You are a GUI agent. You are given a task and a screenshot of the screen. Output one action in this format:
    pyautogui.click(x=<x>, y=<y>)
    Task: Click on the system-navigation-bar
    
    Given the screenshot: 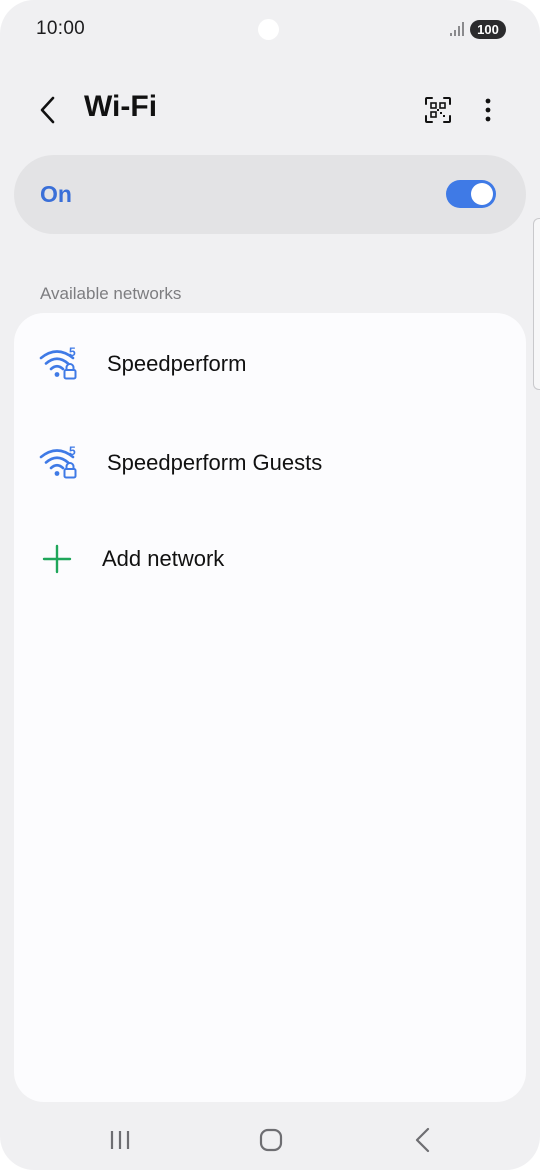 What is the action you would take?
    pyautogui.click(x=270, y=1140)
    